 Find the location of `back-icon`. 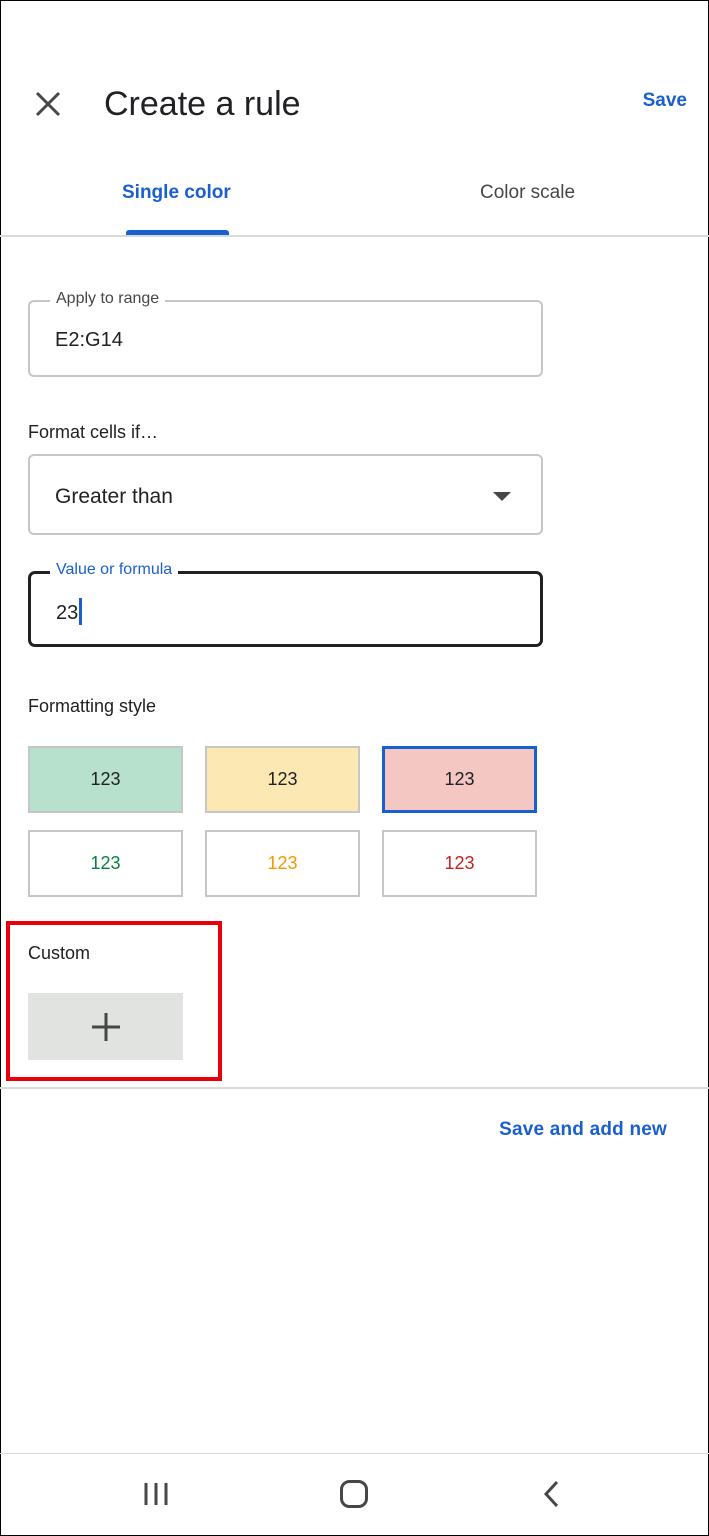

back-icon is located at coordinates (551, 1494).